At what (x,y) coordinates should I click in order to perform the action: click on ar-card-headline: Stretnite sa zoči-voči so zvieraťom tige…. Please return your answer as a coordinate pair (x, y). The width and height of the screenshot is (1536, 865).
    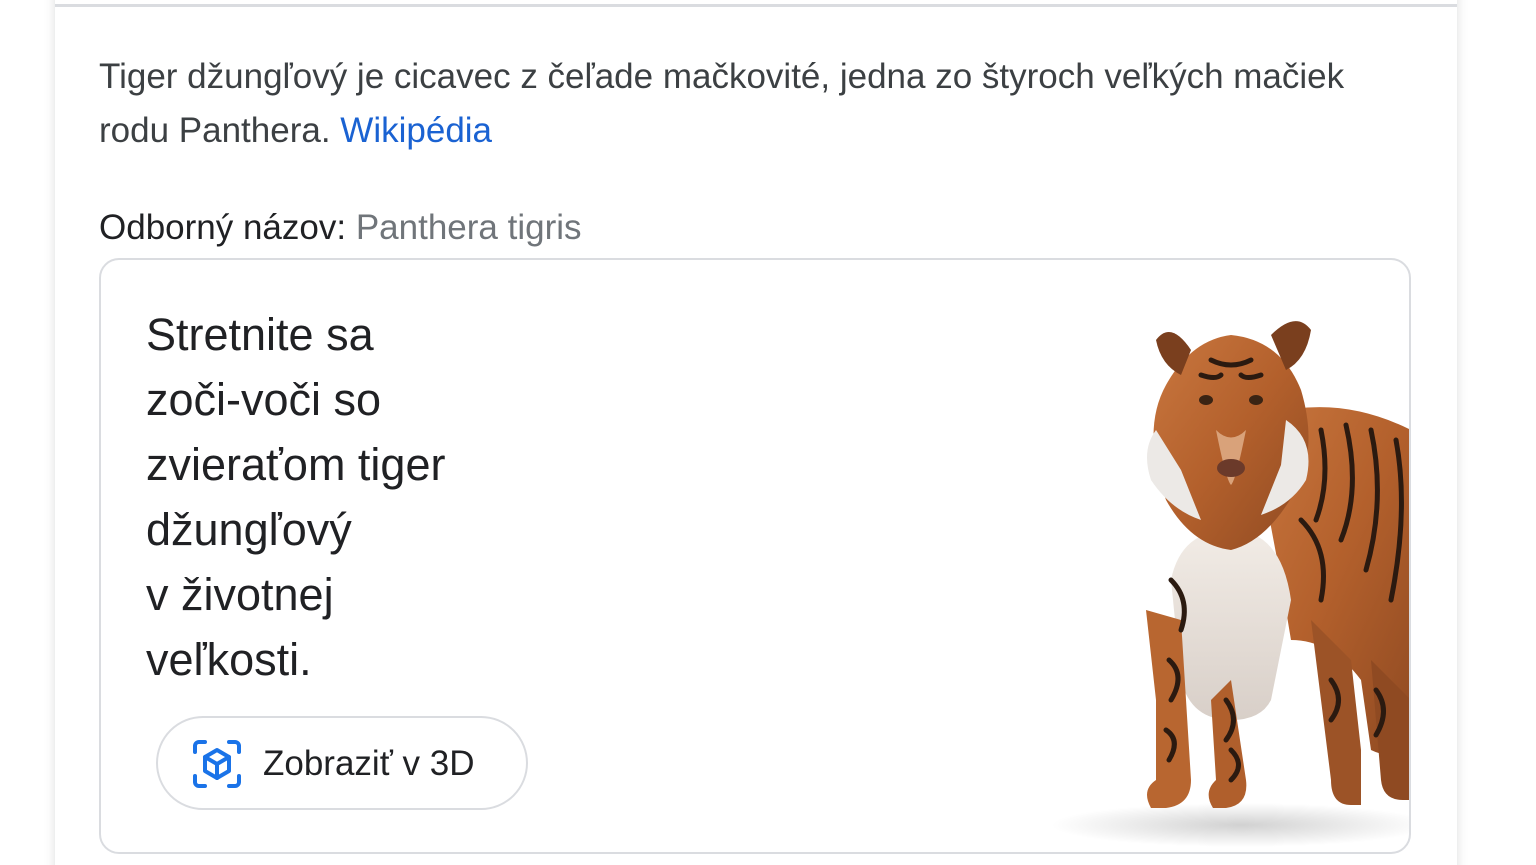
    Looking at the image, I should click on (296, 497).